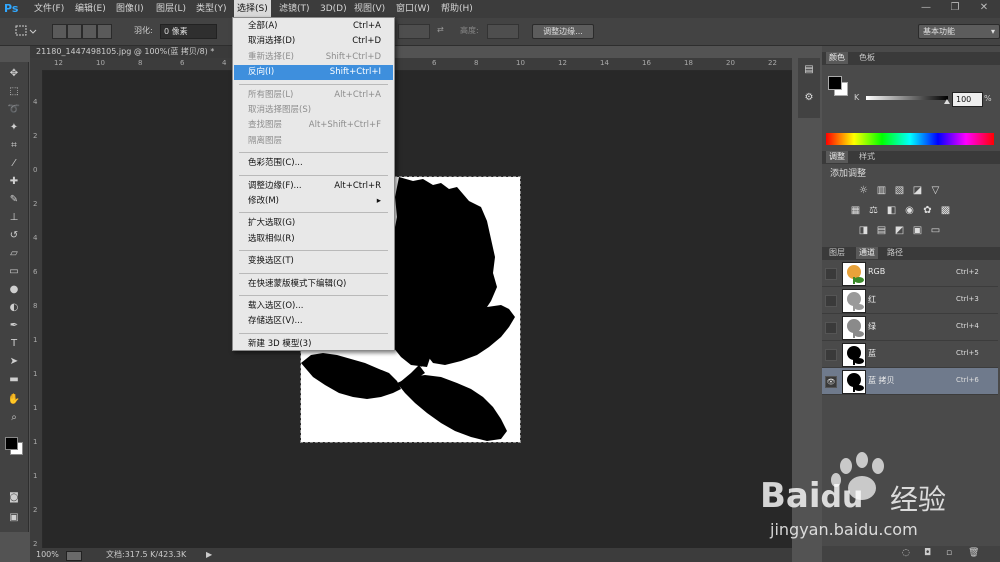 The width and height of the screenshot is (1000, 562). I want to click on menu-3: 图层(L), so click(171, 9).